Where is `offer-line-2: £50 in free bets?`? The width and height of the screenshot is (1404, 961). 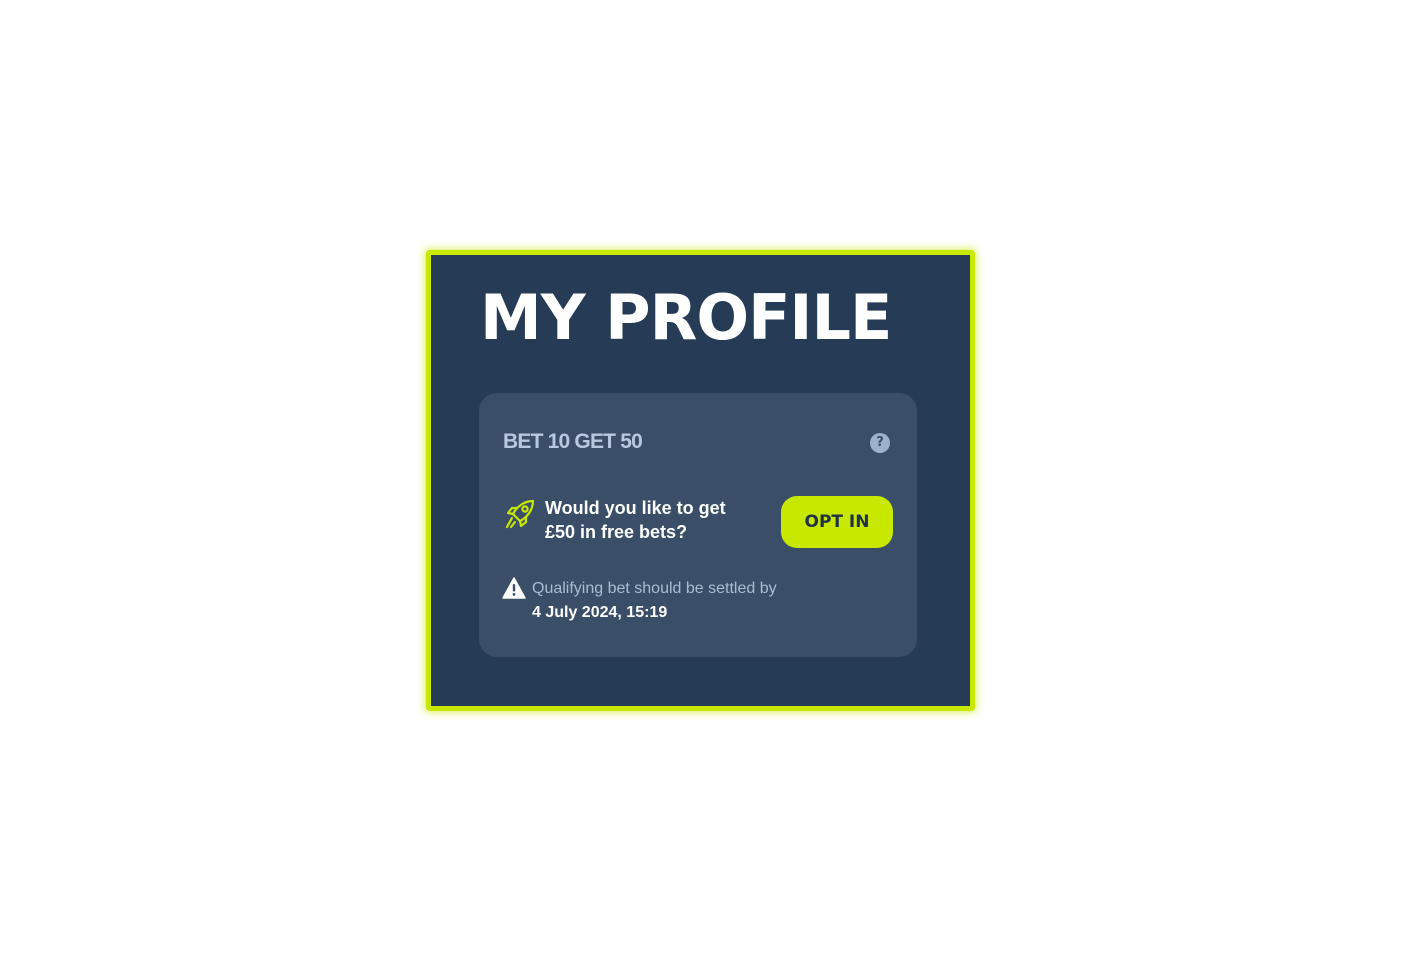
offer-line-2: £50 in free bets? is located at coordinates (616, 532).